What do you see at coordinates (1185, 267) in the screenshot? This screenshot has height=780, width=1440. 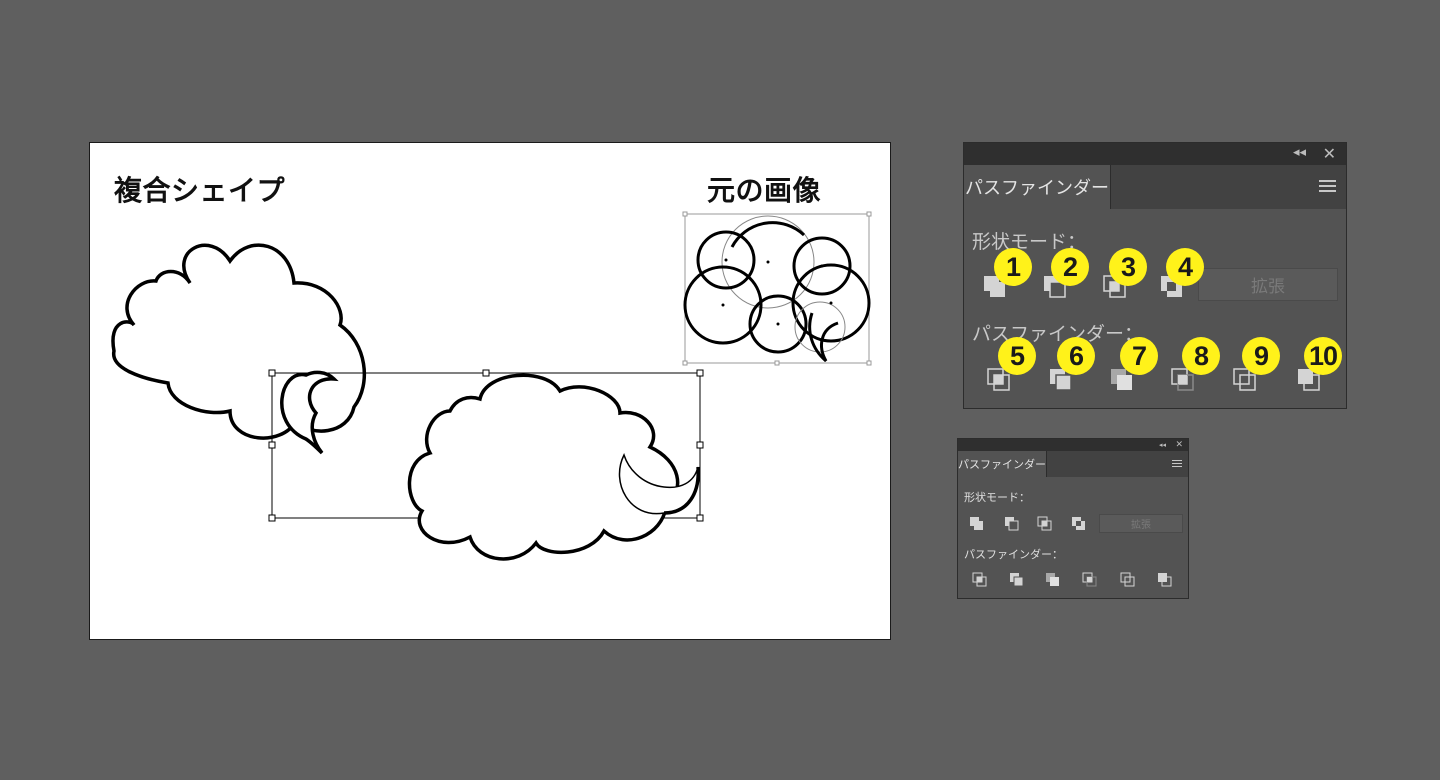 I see `badge-4: 4` at bounding box center [1185, 267].